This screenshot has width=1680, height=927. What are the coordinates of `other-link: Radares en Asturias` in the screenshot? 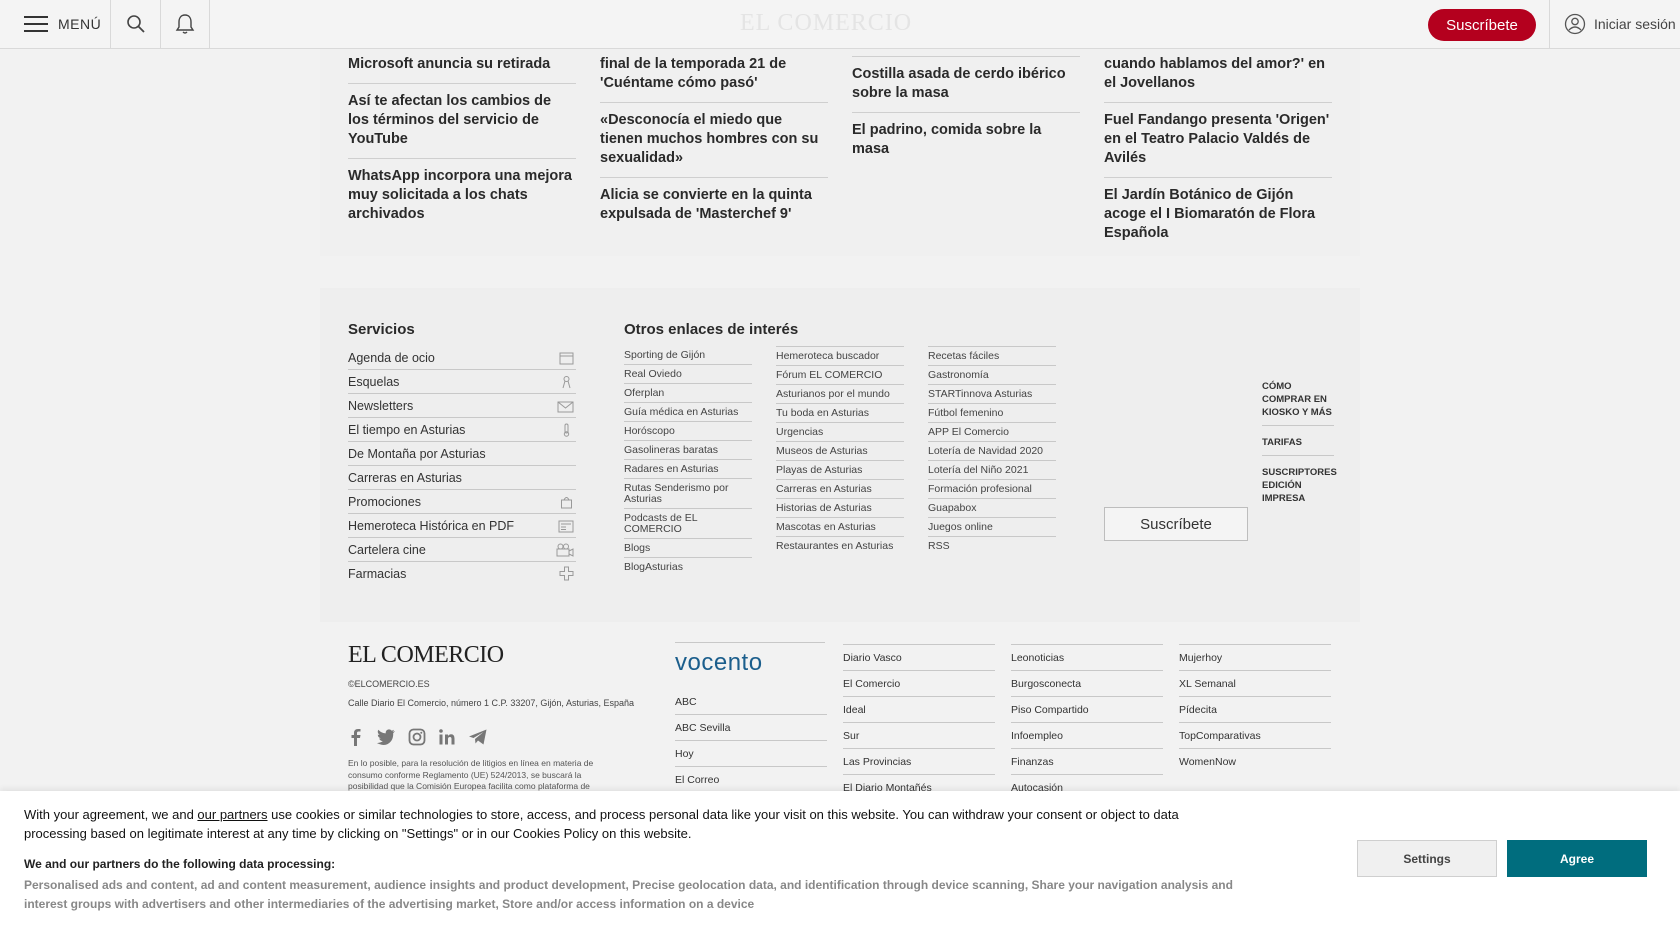 It's located at (688, 469).